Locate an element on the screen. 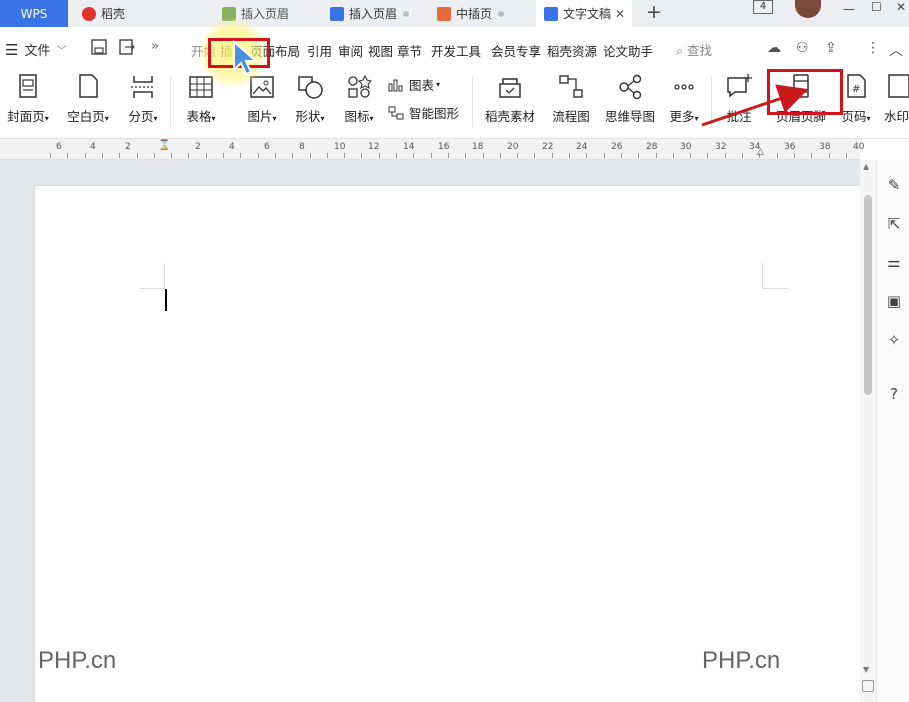 The image size is (909, 702). ribbon-icons: 图标▾ is located at coordinates (359, 98).